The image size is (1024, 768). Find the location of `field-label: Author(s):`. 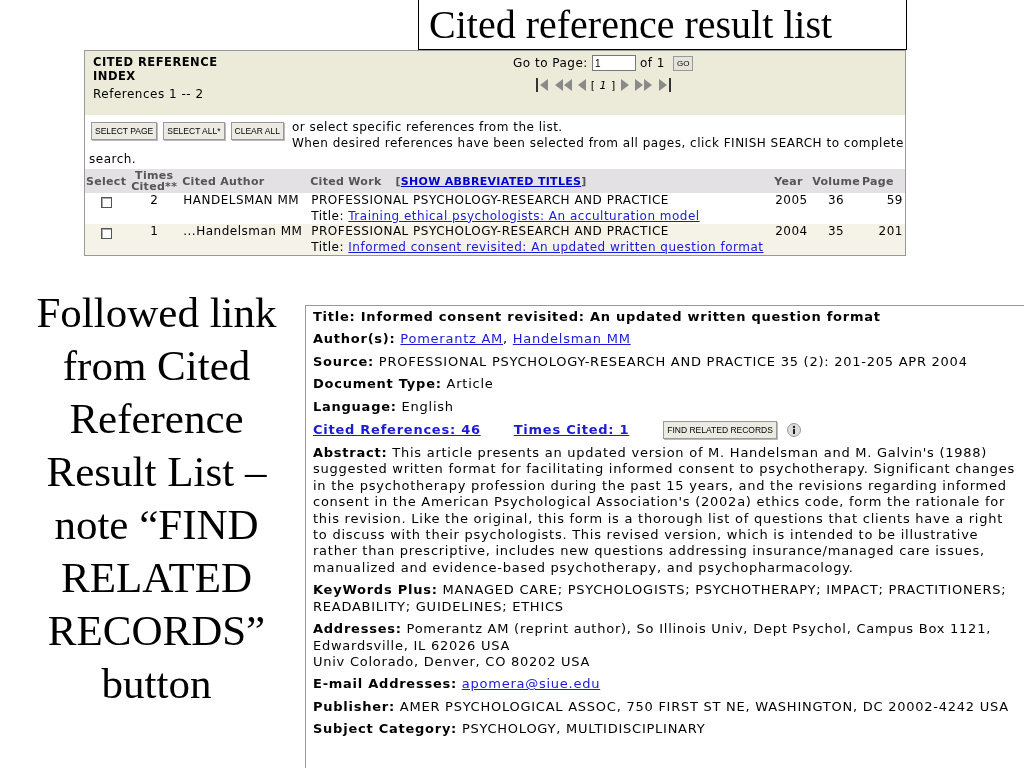

field-label: Author(s): is located at coordinates (354, 339).